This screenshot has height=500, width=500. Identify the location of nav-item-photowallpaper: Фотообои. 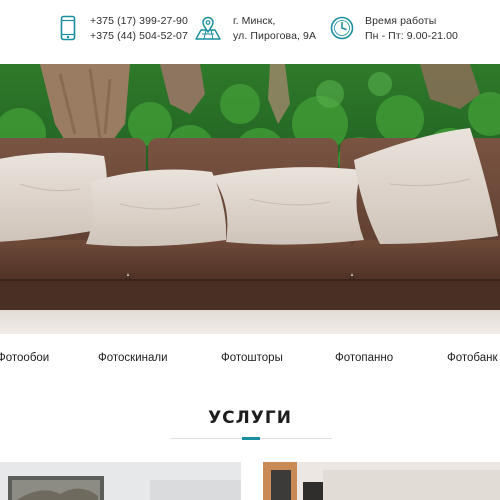
(24, 358).